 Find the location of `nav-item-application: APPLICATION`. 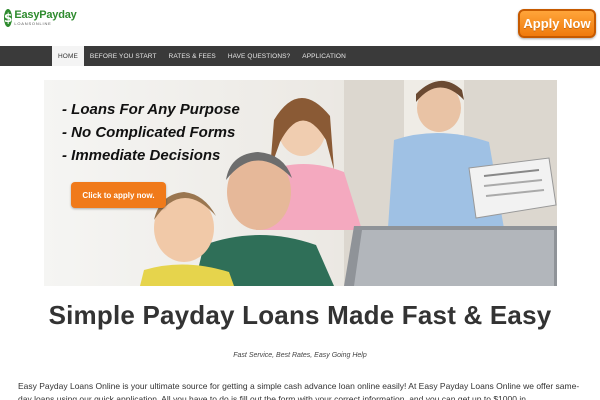

nav-item-application: APPLICATION is located at coordinates (324, 56).